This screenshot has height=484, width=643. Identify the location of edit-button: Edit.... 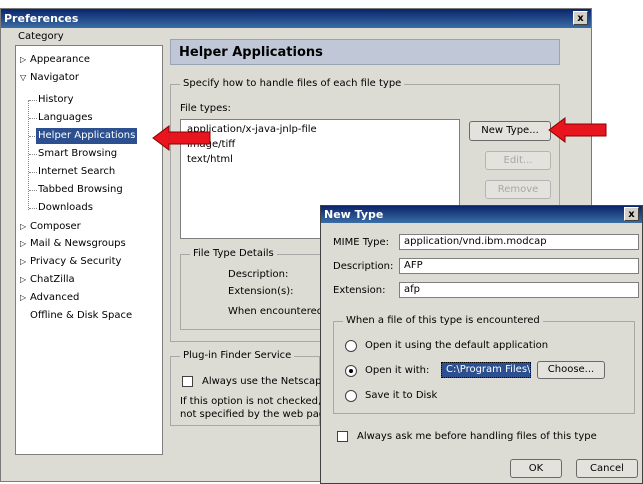
(518, 160).